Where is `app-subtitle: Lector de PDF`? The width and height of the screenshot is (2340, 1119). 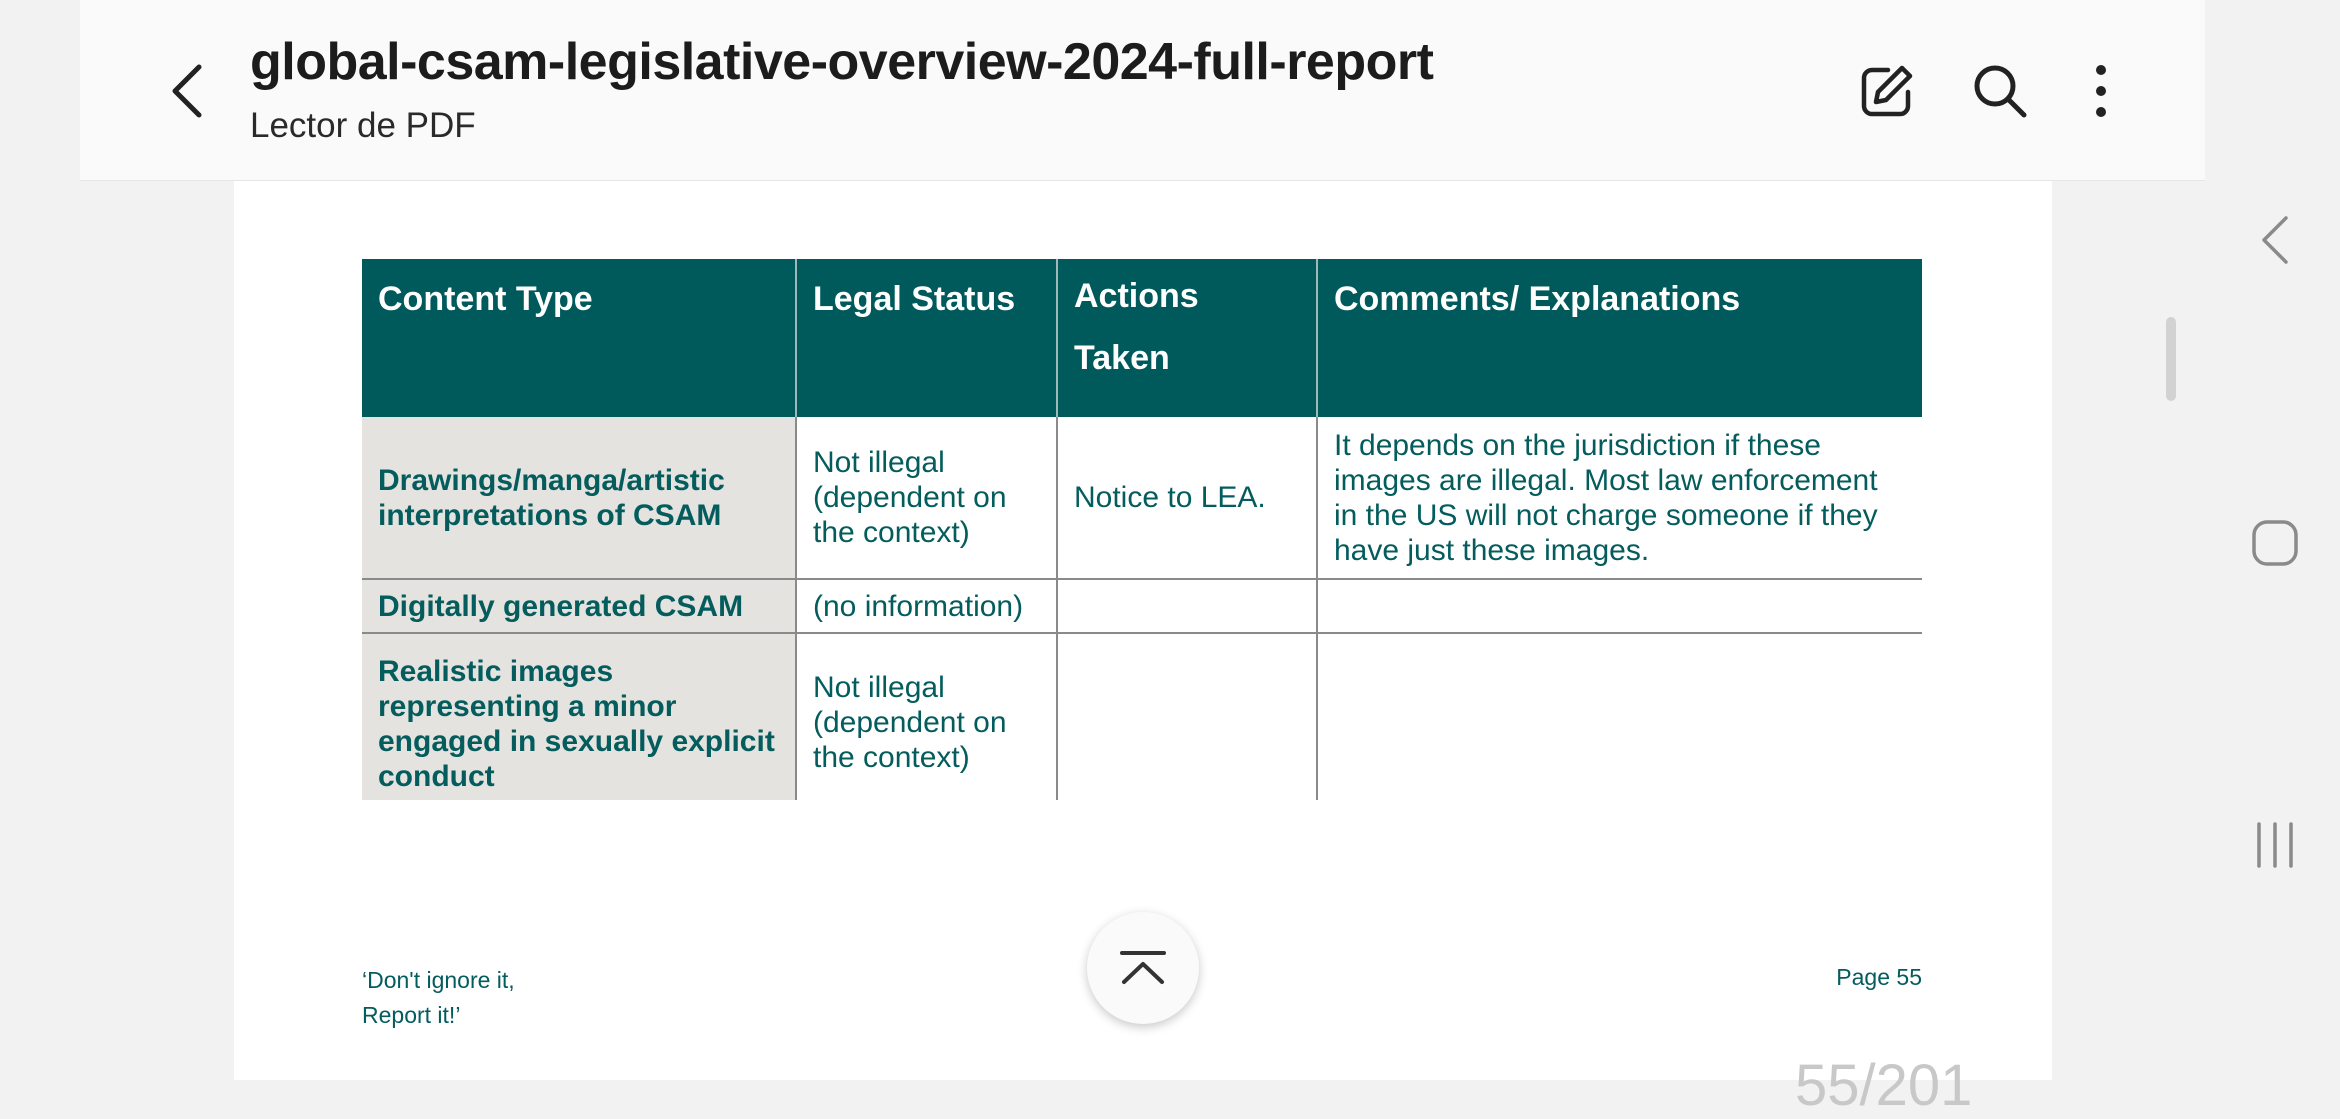
app-subtitle: Lector de PDF is located at coordinates (363, 125).